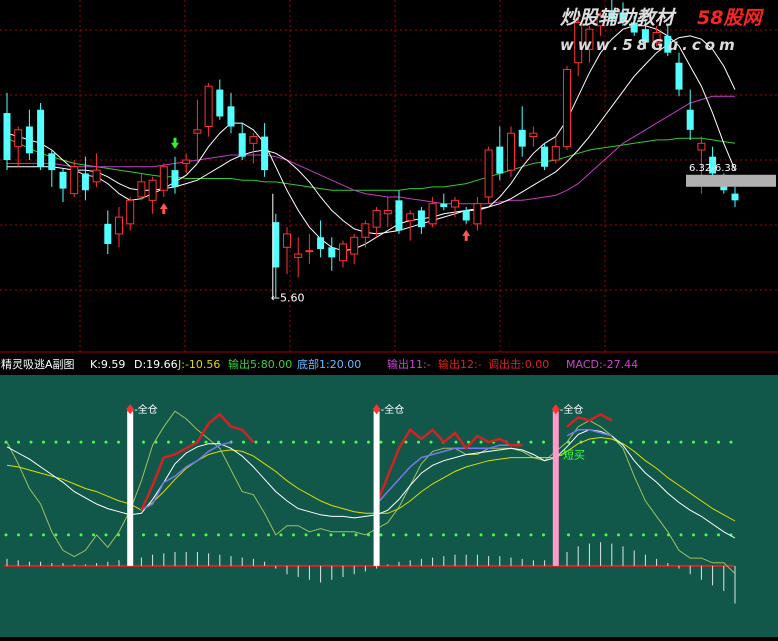  Describe the element at coordinates (518, 364) in the screenshot. I see `legend-item: 调出击:0.00` at that location.